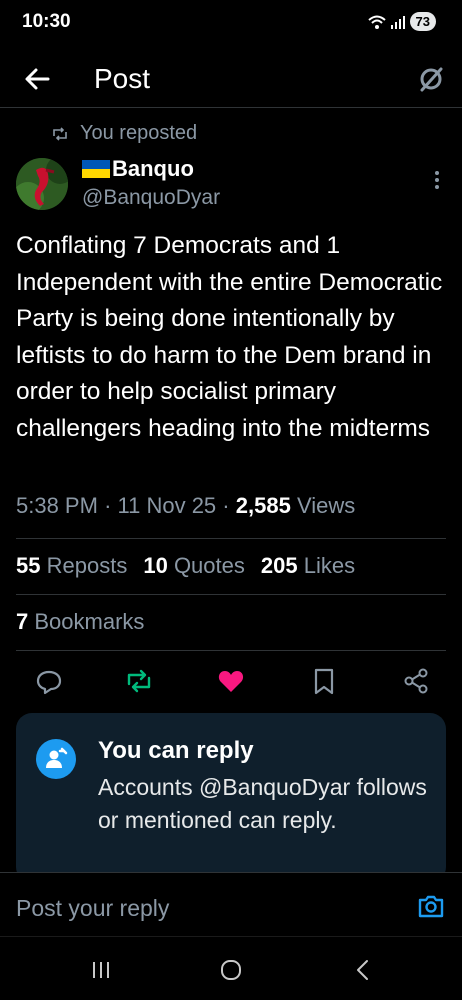 The height and width of the screenshot is (1000, 462). Describe the element at coordinates (87, 565) in the screenshot. I see `reposts-label: Reposts` at that location.